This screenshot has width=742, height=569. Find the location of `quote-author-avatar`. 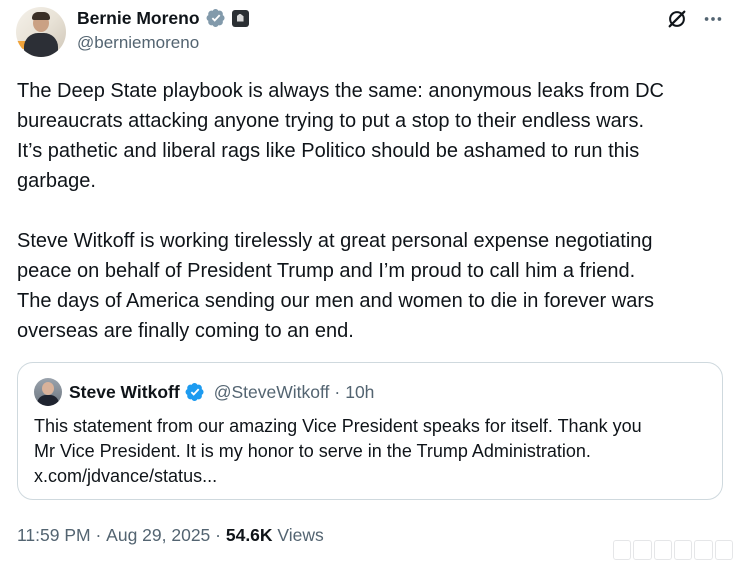

quote-author-avatar is located at coordinates (48, 392).